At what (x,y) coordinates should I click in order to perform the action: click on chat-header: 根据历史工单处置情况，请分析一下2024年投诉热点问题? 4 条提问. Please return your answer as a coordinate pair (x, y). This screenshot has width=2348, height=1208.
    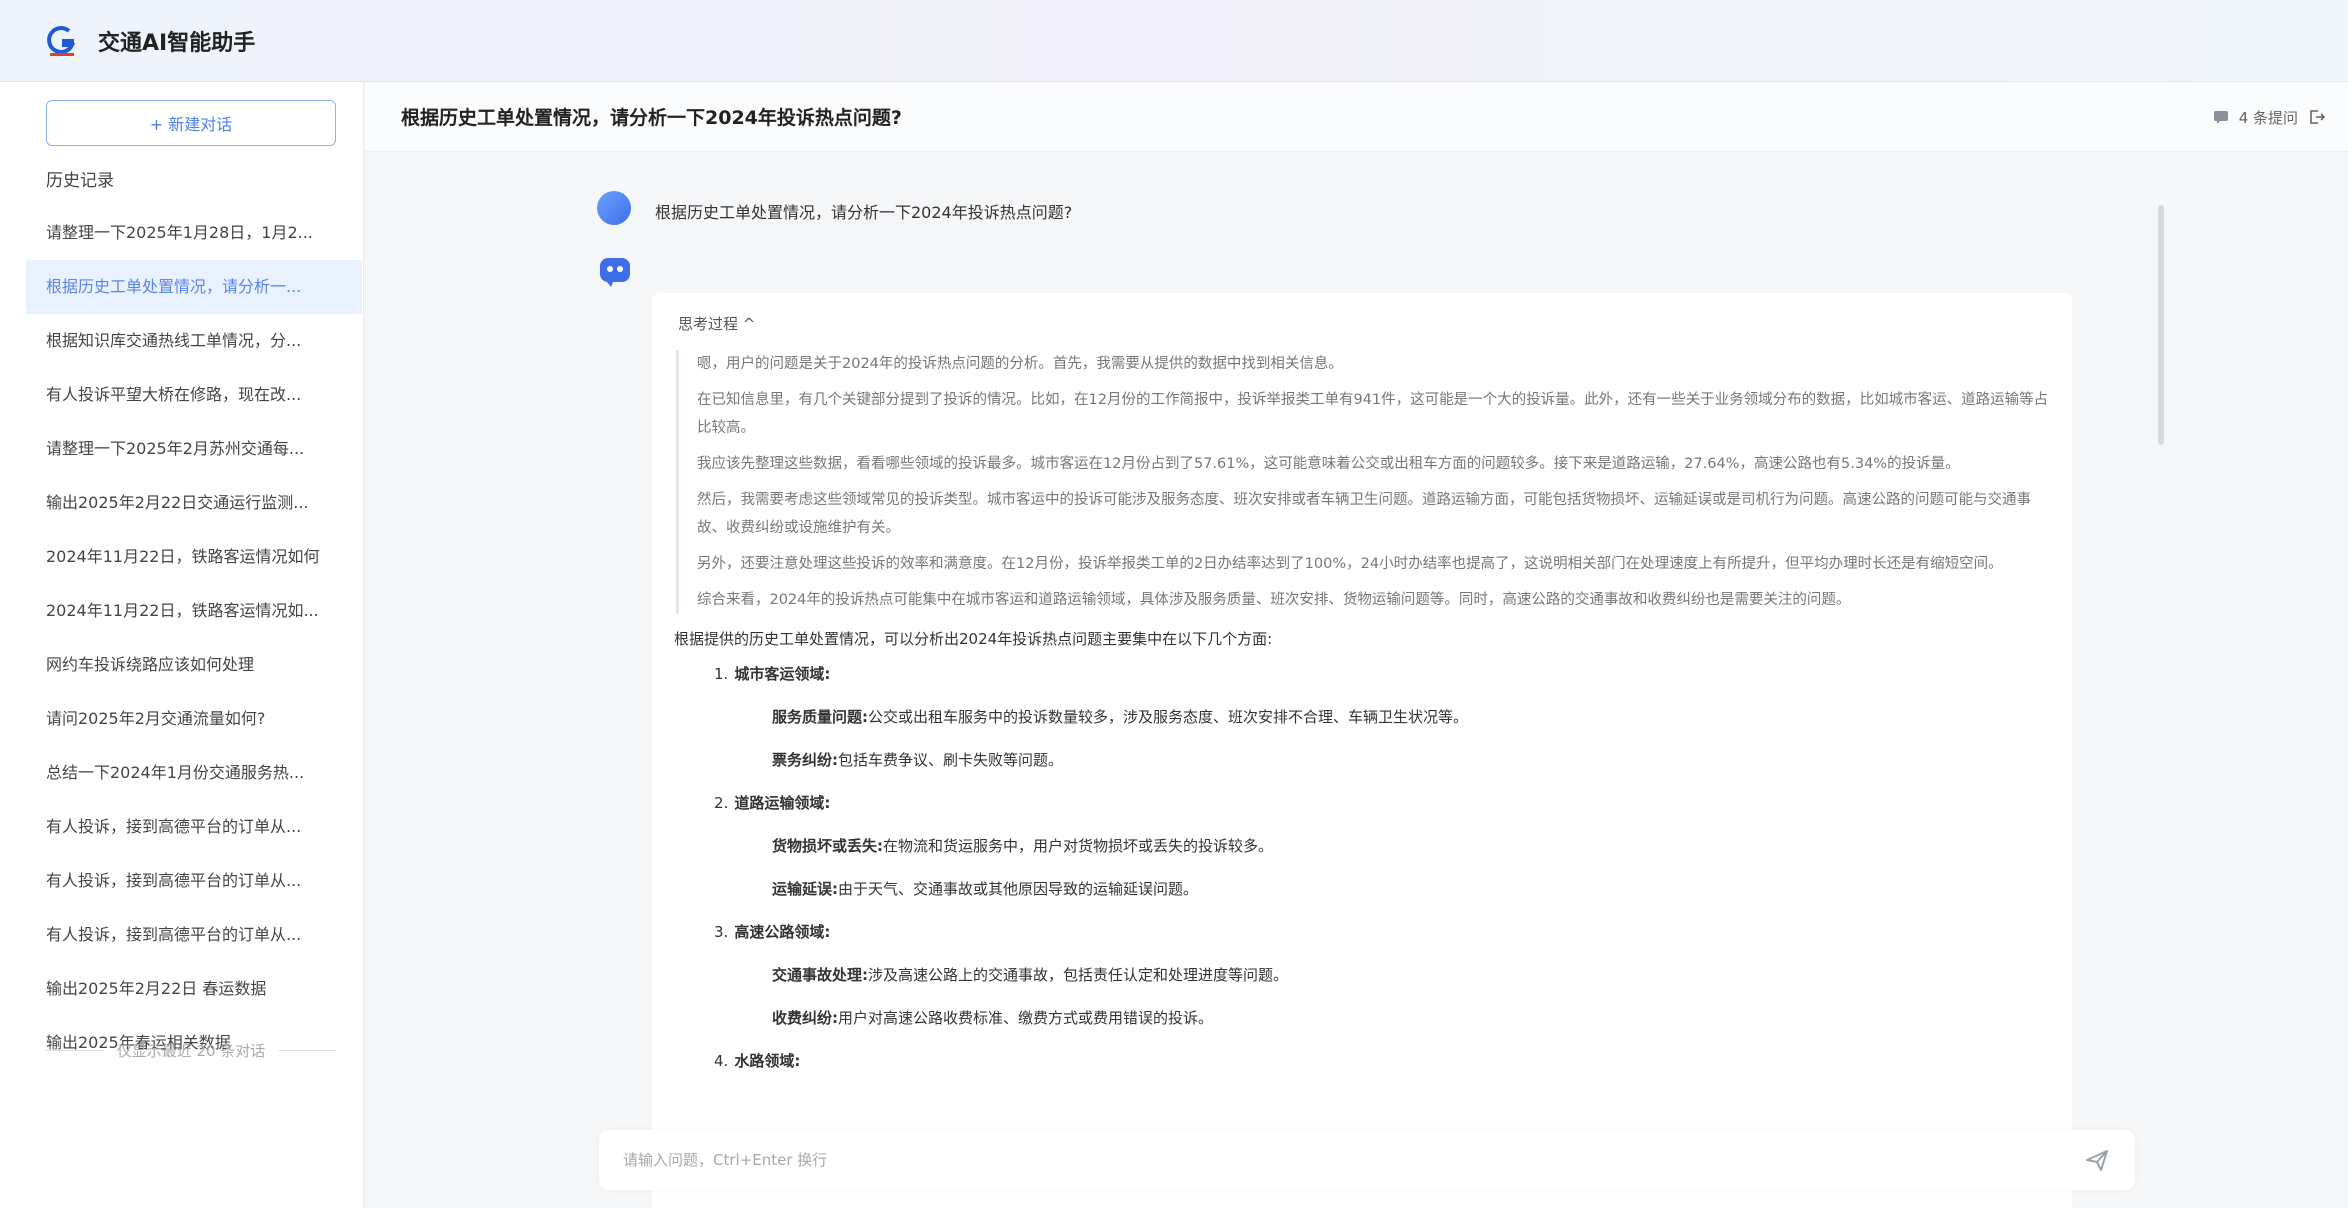
    Looking at the image, I should click on (1356, 117).